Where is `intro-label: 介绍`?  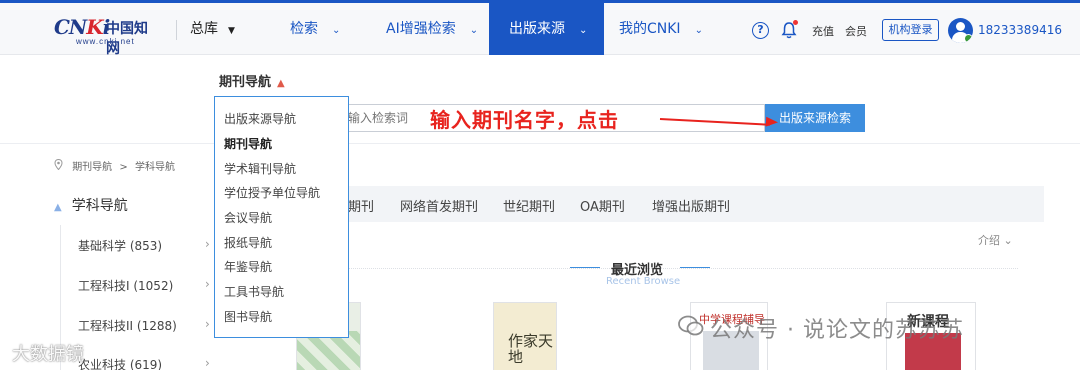
intro-label: 介绍 is located at coordinates (989, 240).